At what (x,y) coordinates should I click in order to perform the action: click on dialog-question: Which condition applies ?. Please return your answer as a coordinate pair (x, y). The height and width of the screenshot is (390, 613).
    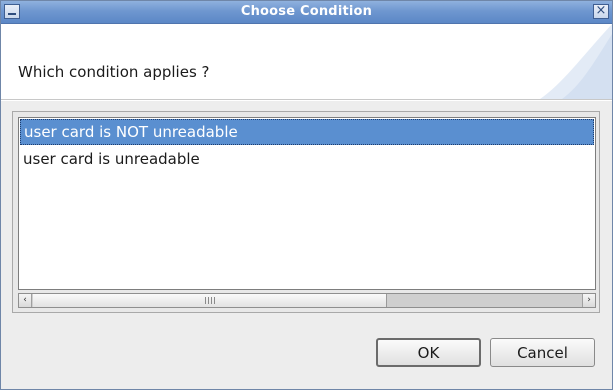
    Looking at the image, I should click on (114, 72).